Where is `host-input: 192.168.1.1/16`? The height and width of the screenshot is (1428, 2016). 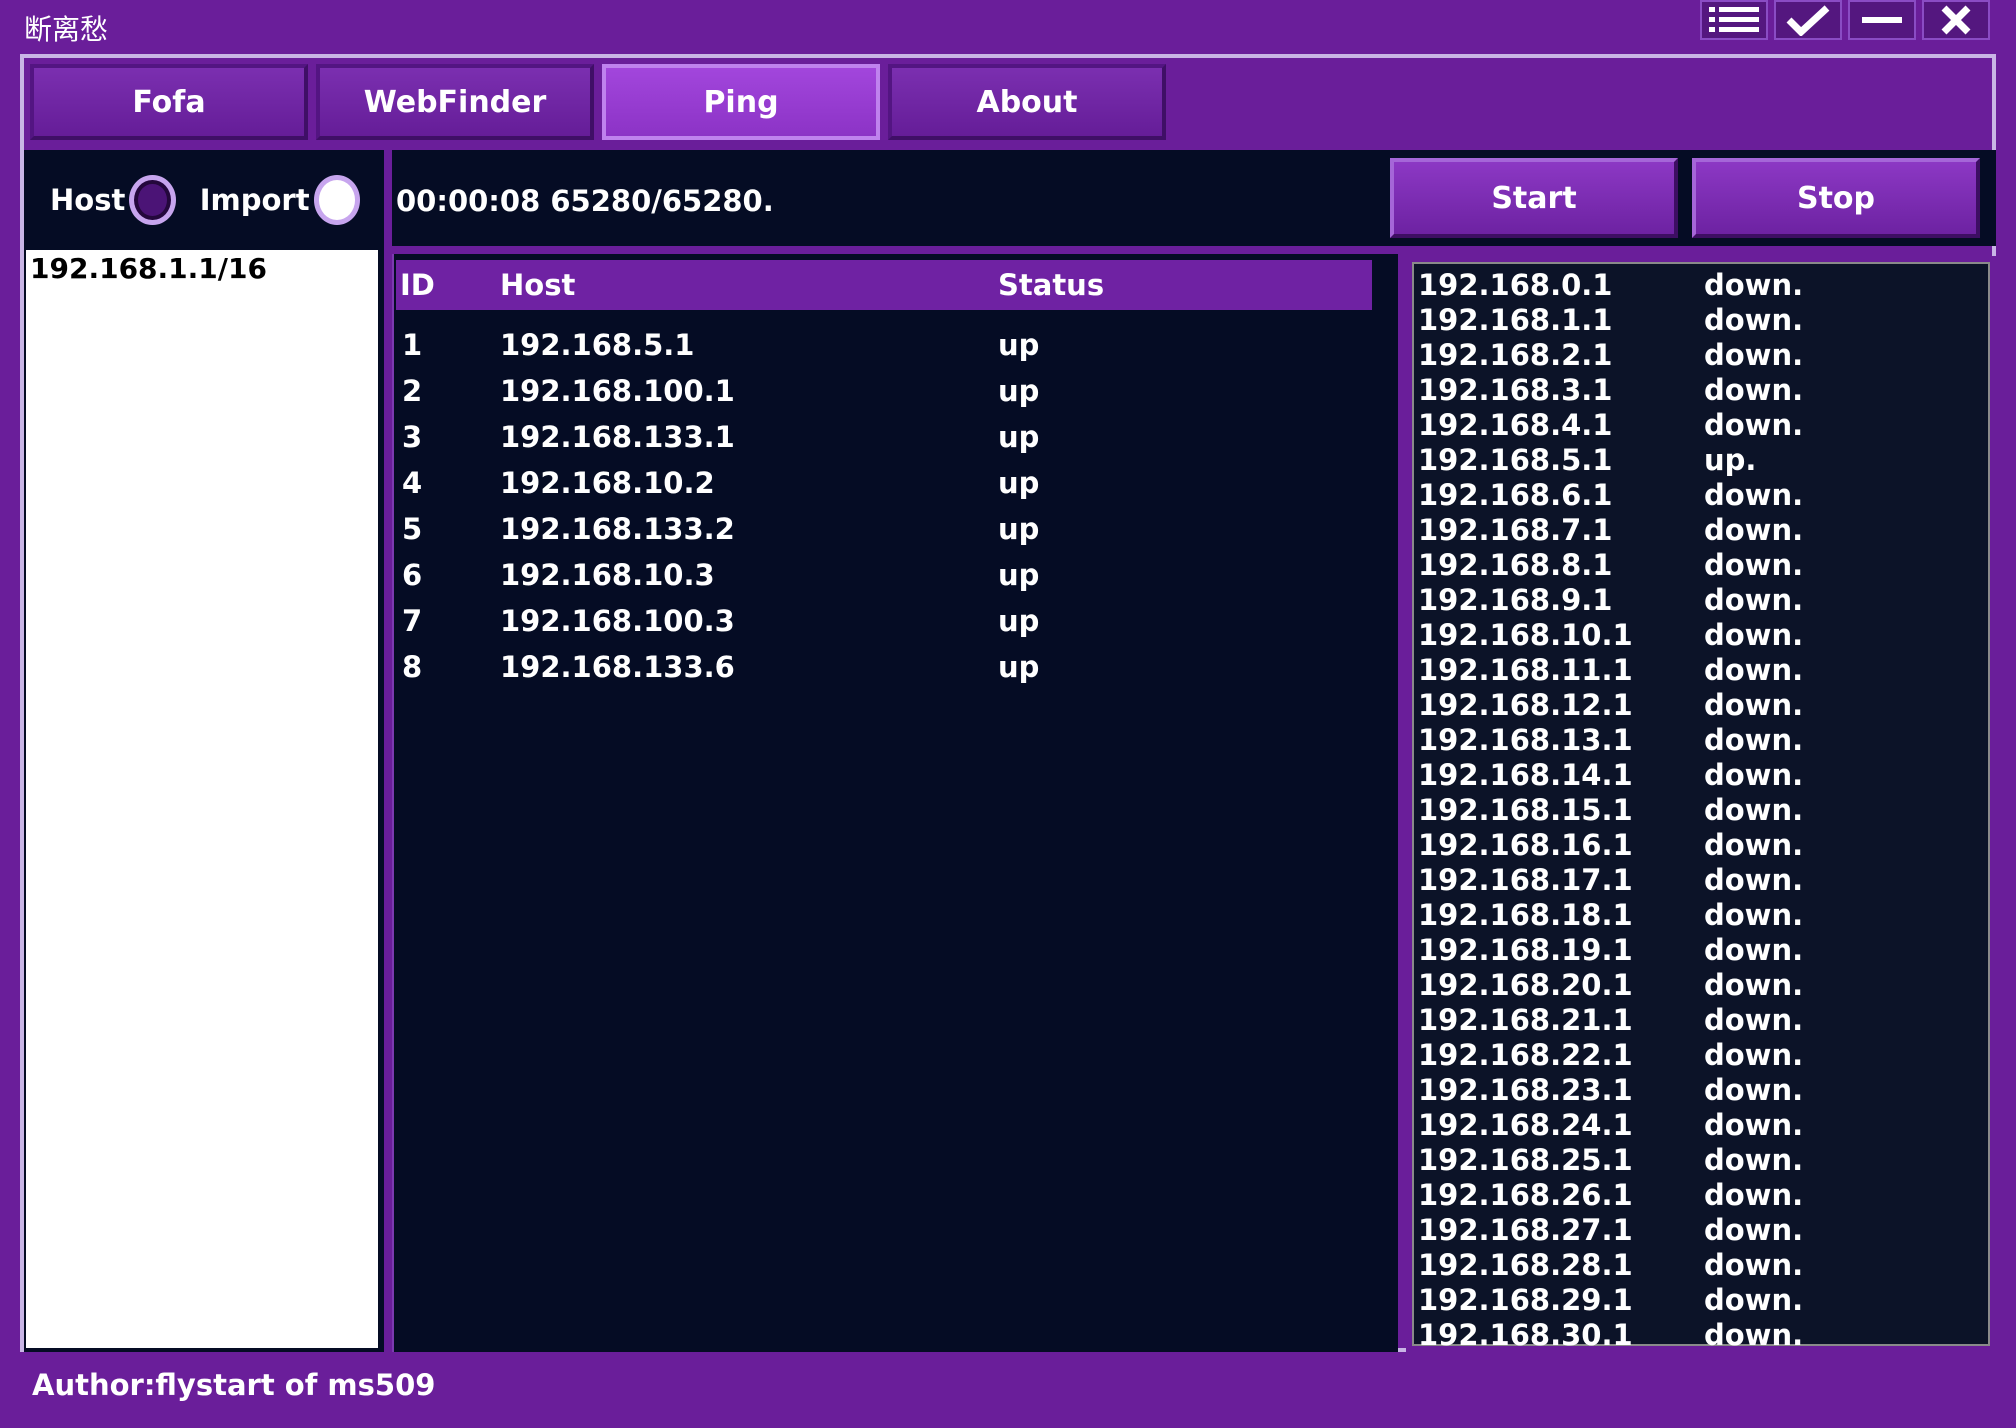
host-input: 192.168.1.1/16 is located at coordinates (202, 799).